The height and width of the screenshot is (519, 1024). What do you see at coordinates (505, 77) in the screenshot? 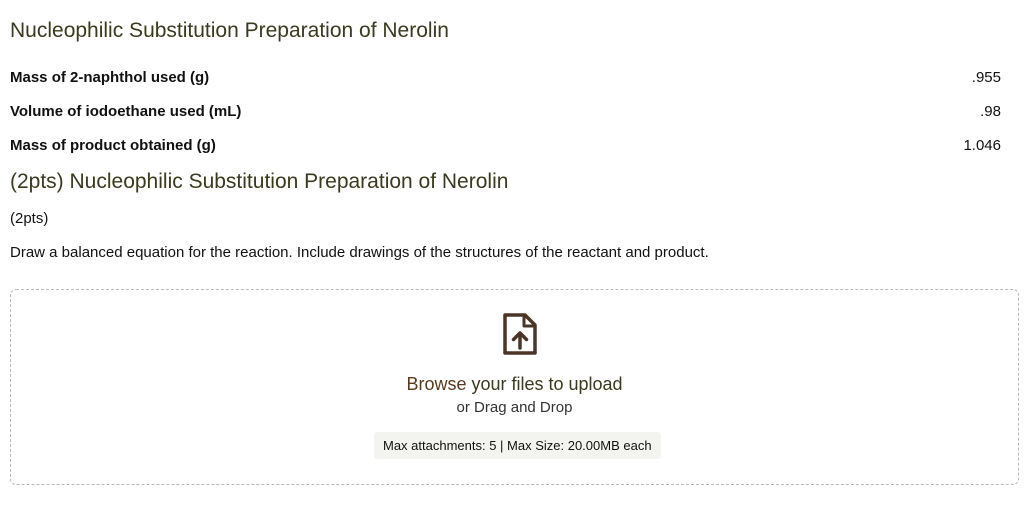
I see `data-row-mass-naphthol: Mass of 2-naphthol used (g) .955` at bounding box center [505, 77].